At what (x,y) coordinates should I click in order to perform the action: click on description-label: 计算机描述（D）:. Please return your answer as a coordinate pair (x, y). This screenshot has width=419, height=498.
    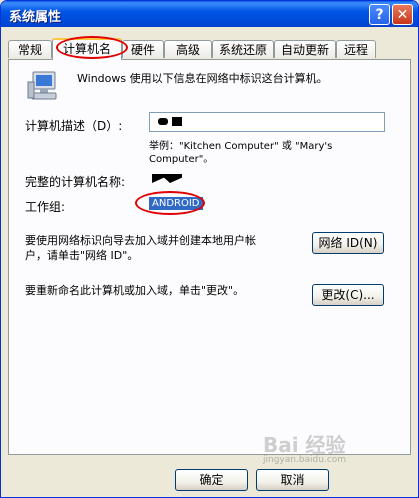
    Looking at the image, I should click on (74, 126).